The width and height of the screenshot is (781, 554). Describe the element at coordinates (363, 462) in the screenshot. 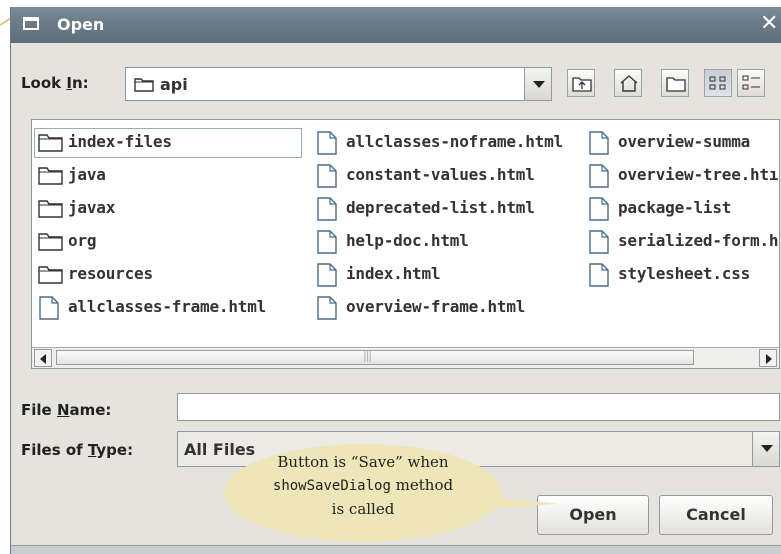

I see `callout-line-1: Button is “Save” when` at that location.